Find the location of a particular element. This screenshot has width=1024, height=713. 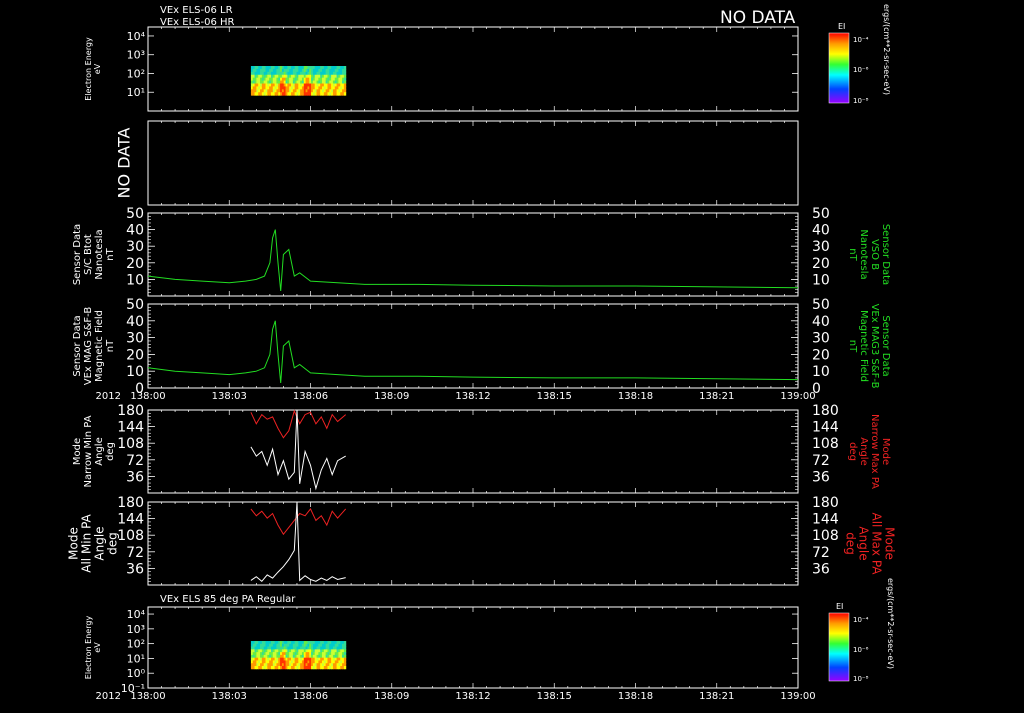

y-tick-label-right: 20 is located at coordinates (821, 355).